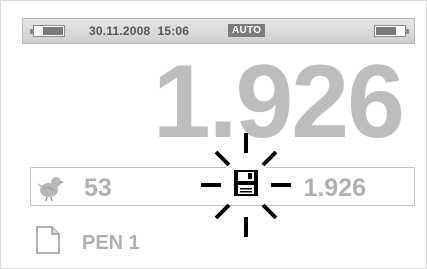 Image resolution: width=427 pixels, height=269 pixels. I want to click on pen-label: PEN 1, so click(111, 243).